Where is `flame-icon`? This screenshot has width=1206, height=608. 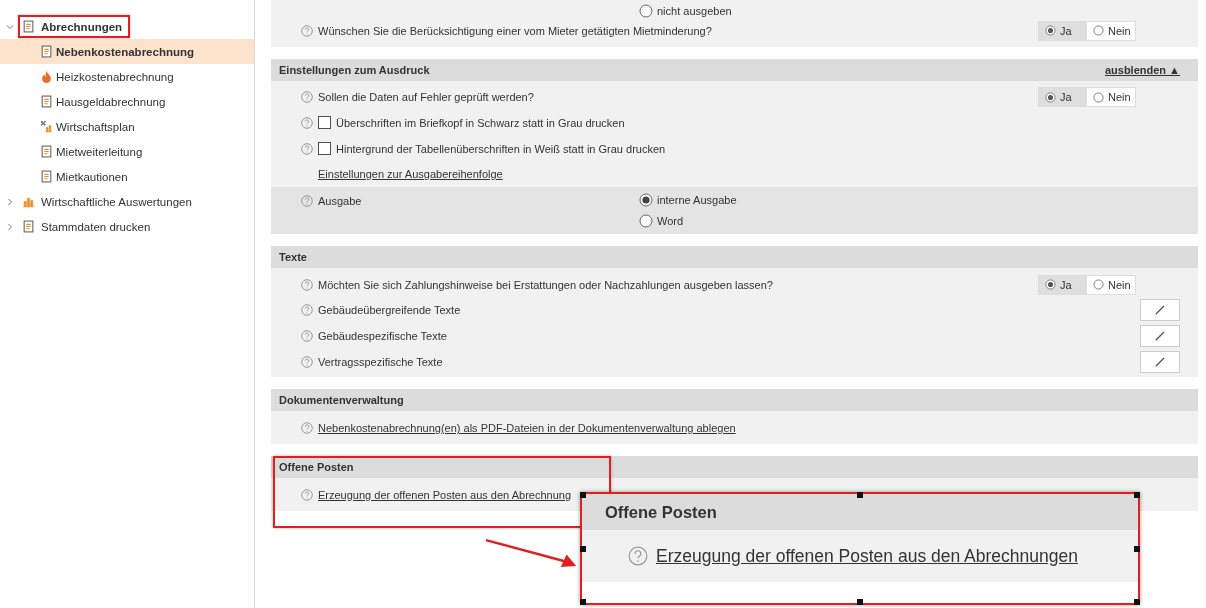 flame-icon is located at coordinates (46, 76).